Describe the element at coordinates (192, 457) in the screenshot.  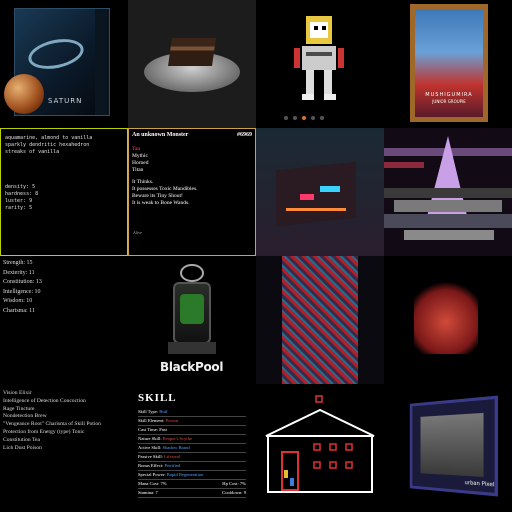
I see `skill-row: Passive Skill: Lifesteal` at that location.